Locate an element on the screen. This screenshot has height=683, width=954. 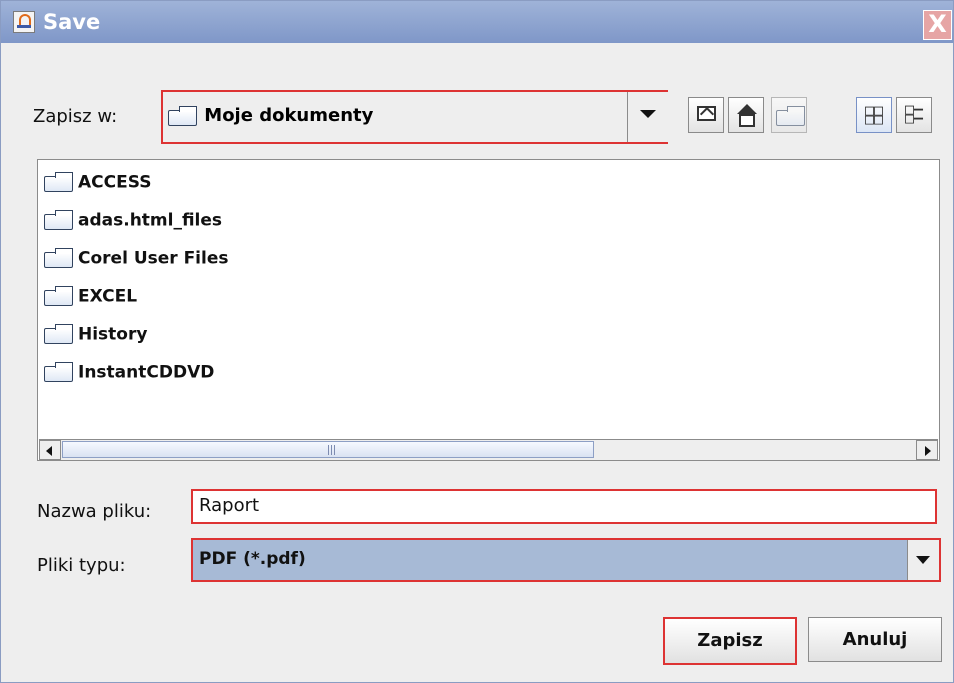
details-view-icon: □— □— is located at coordinates (914, 113).